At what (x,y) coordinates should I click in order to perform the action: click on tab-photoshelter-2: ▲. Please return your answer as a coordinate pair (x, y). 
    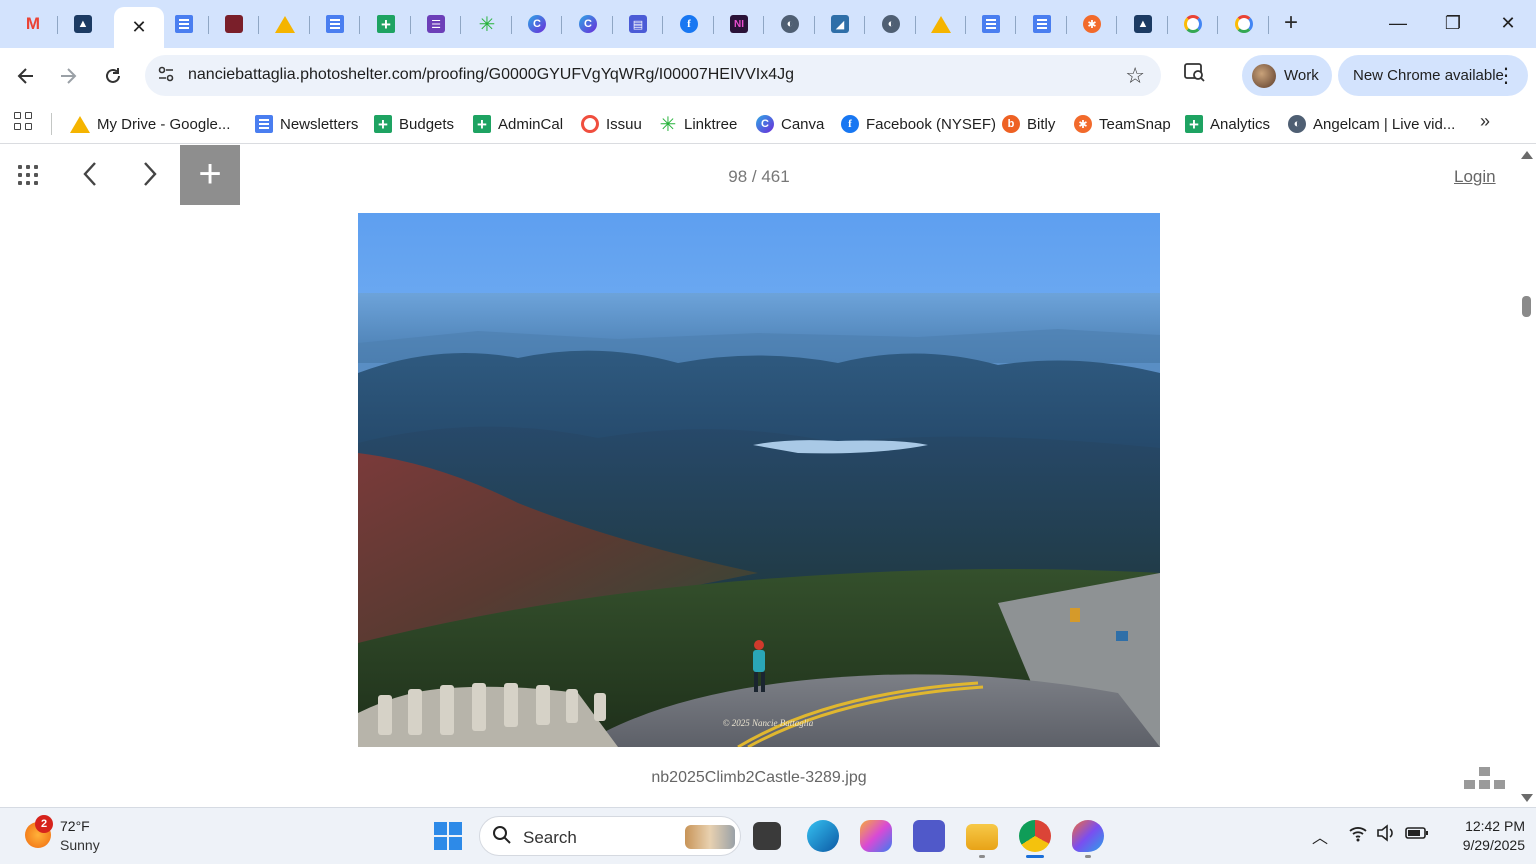
    Looking at the image, I should click on (1143, 24).